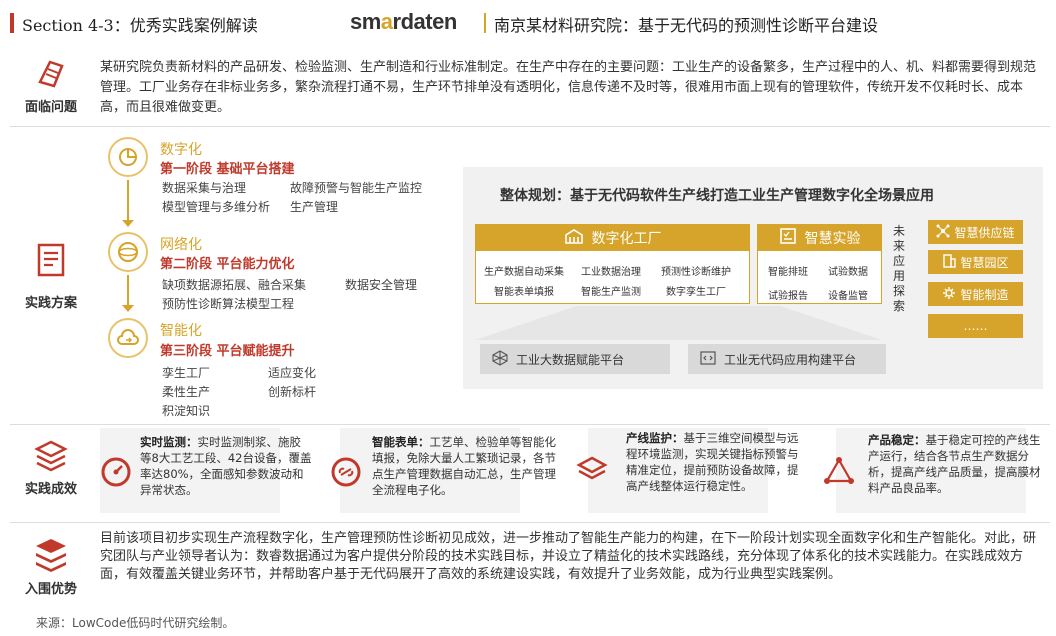 This screenshot has height=636, width=1056. Describe the element at coordinates (227, 264) in the screenshot. I see `stage-subtitle: 第二阶段 平台能力优化` at that location.